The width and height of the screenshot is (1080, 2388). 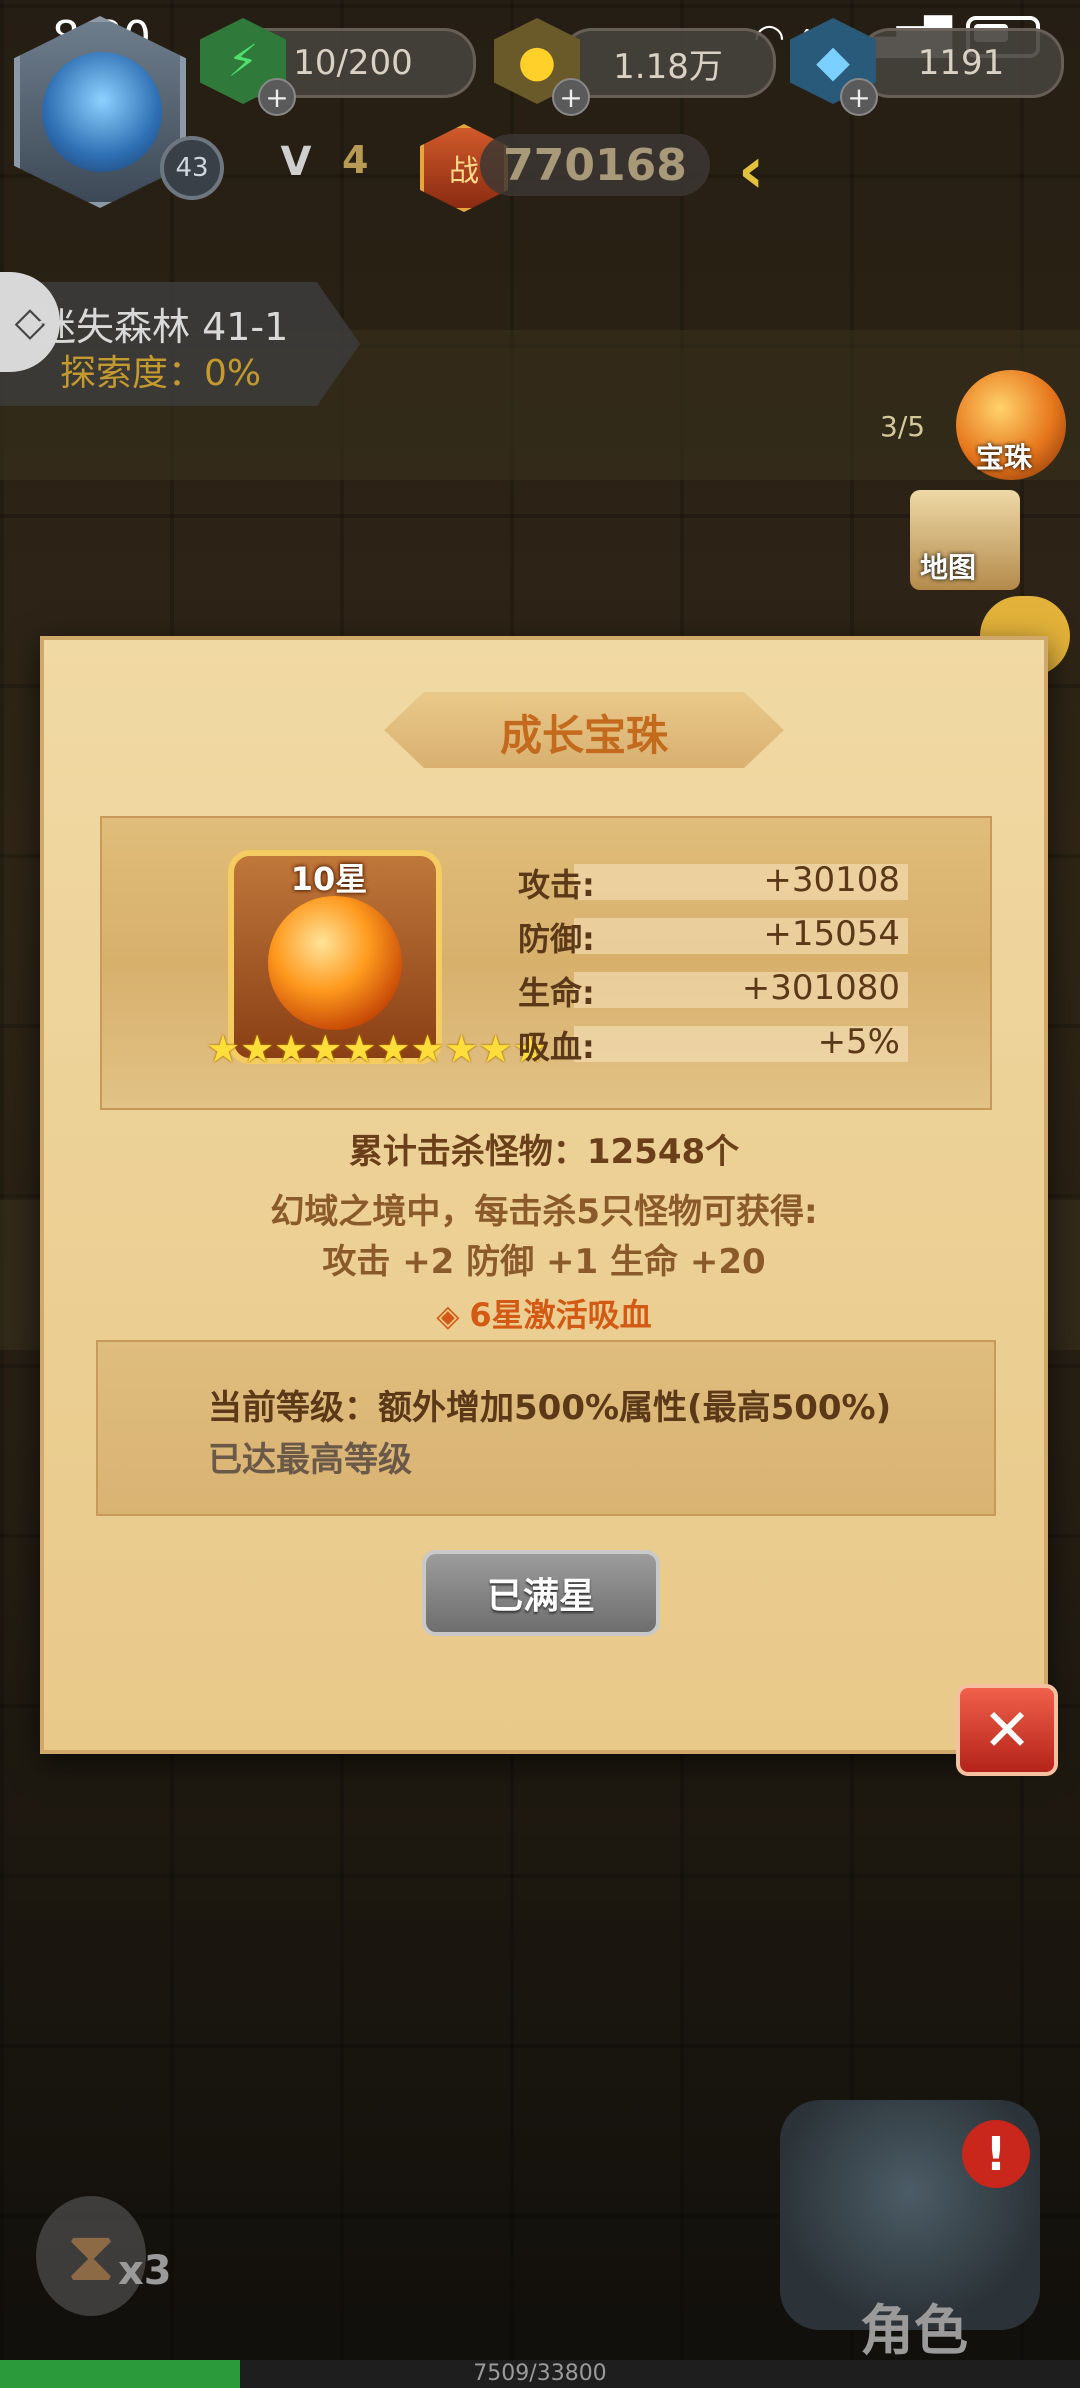 I want to click on stat-value: +5%, so click(x=858, y=1042).